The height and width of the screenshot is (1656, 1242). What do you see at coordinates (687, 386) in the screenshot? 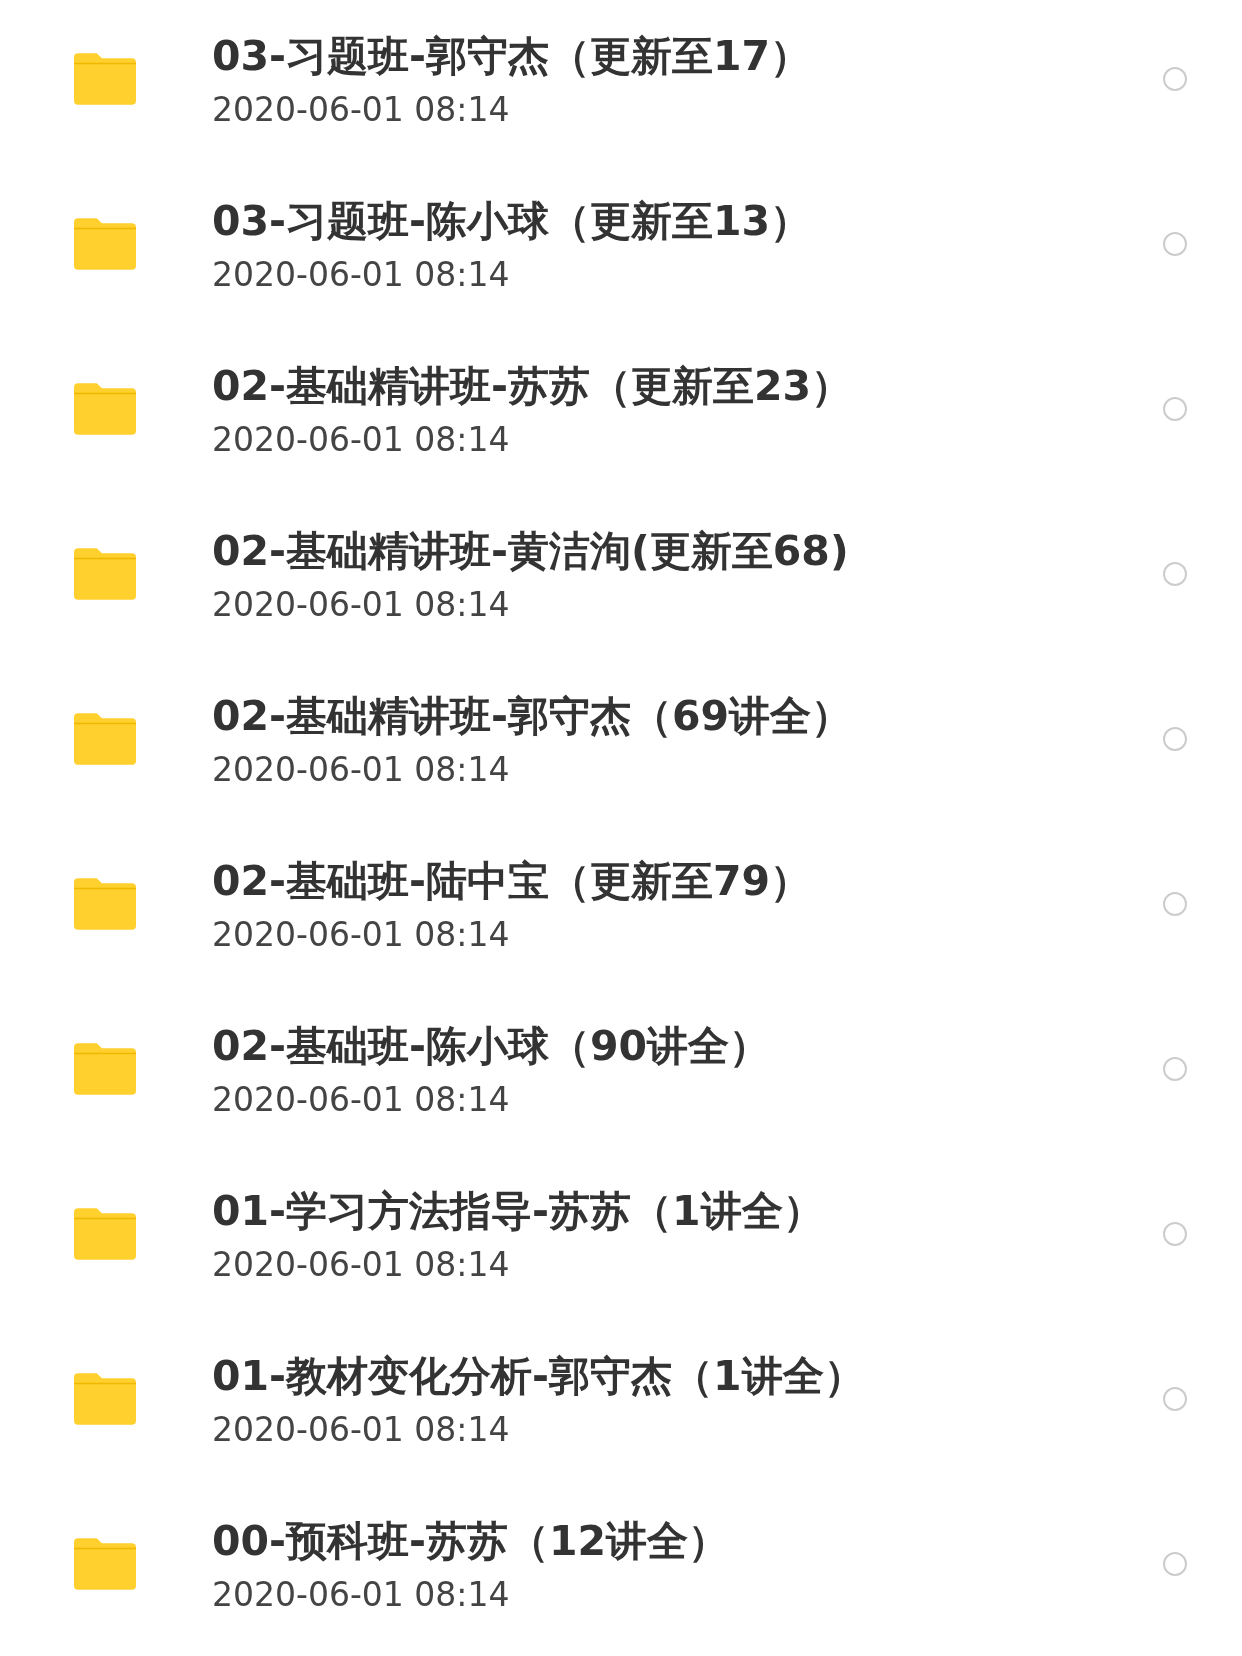
I see `folder-name: 02-基础精讲班-苏苏（更新至23）` at bounding box center [687, 386].